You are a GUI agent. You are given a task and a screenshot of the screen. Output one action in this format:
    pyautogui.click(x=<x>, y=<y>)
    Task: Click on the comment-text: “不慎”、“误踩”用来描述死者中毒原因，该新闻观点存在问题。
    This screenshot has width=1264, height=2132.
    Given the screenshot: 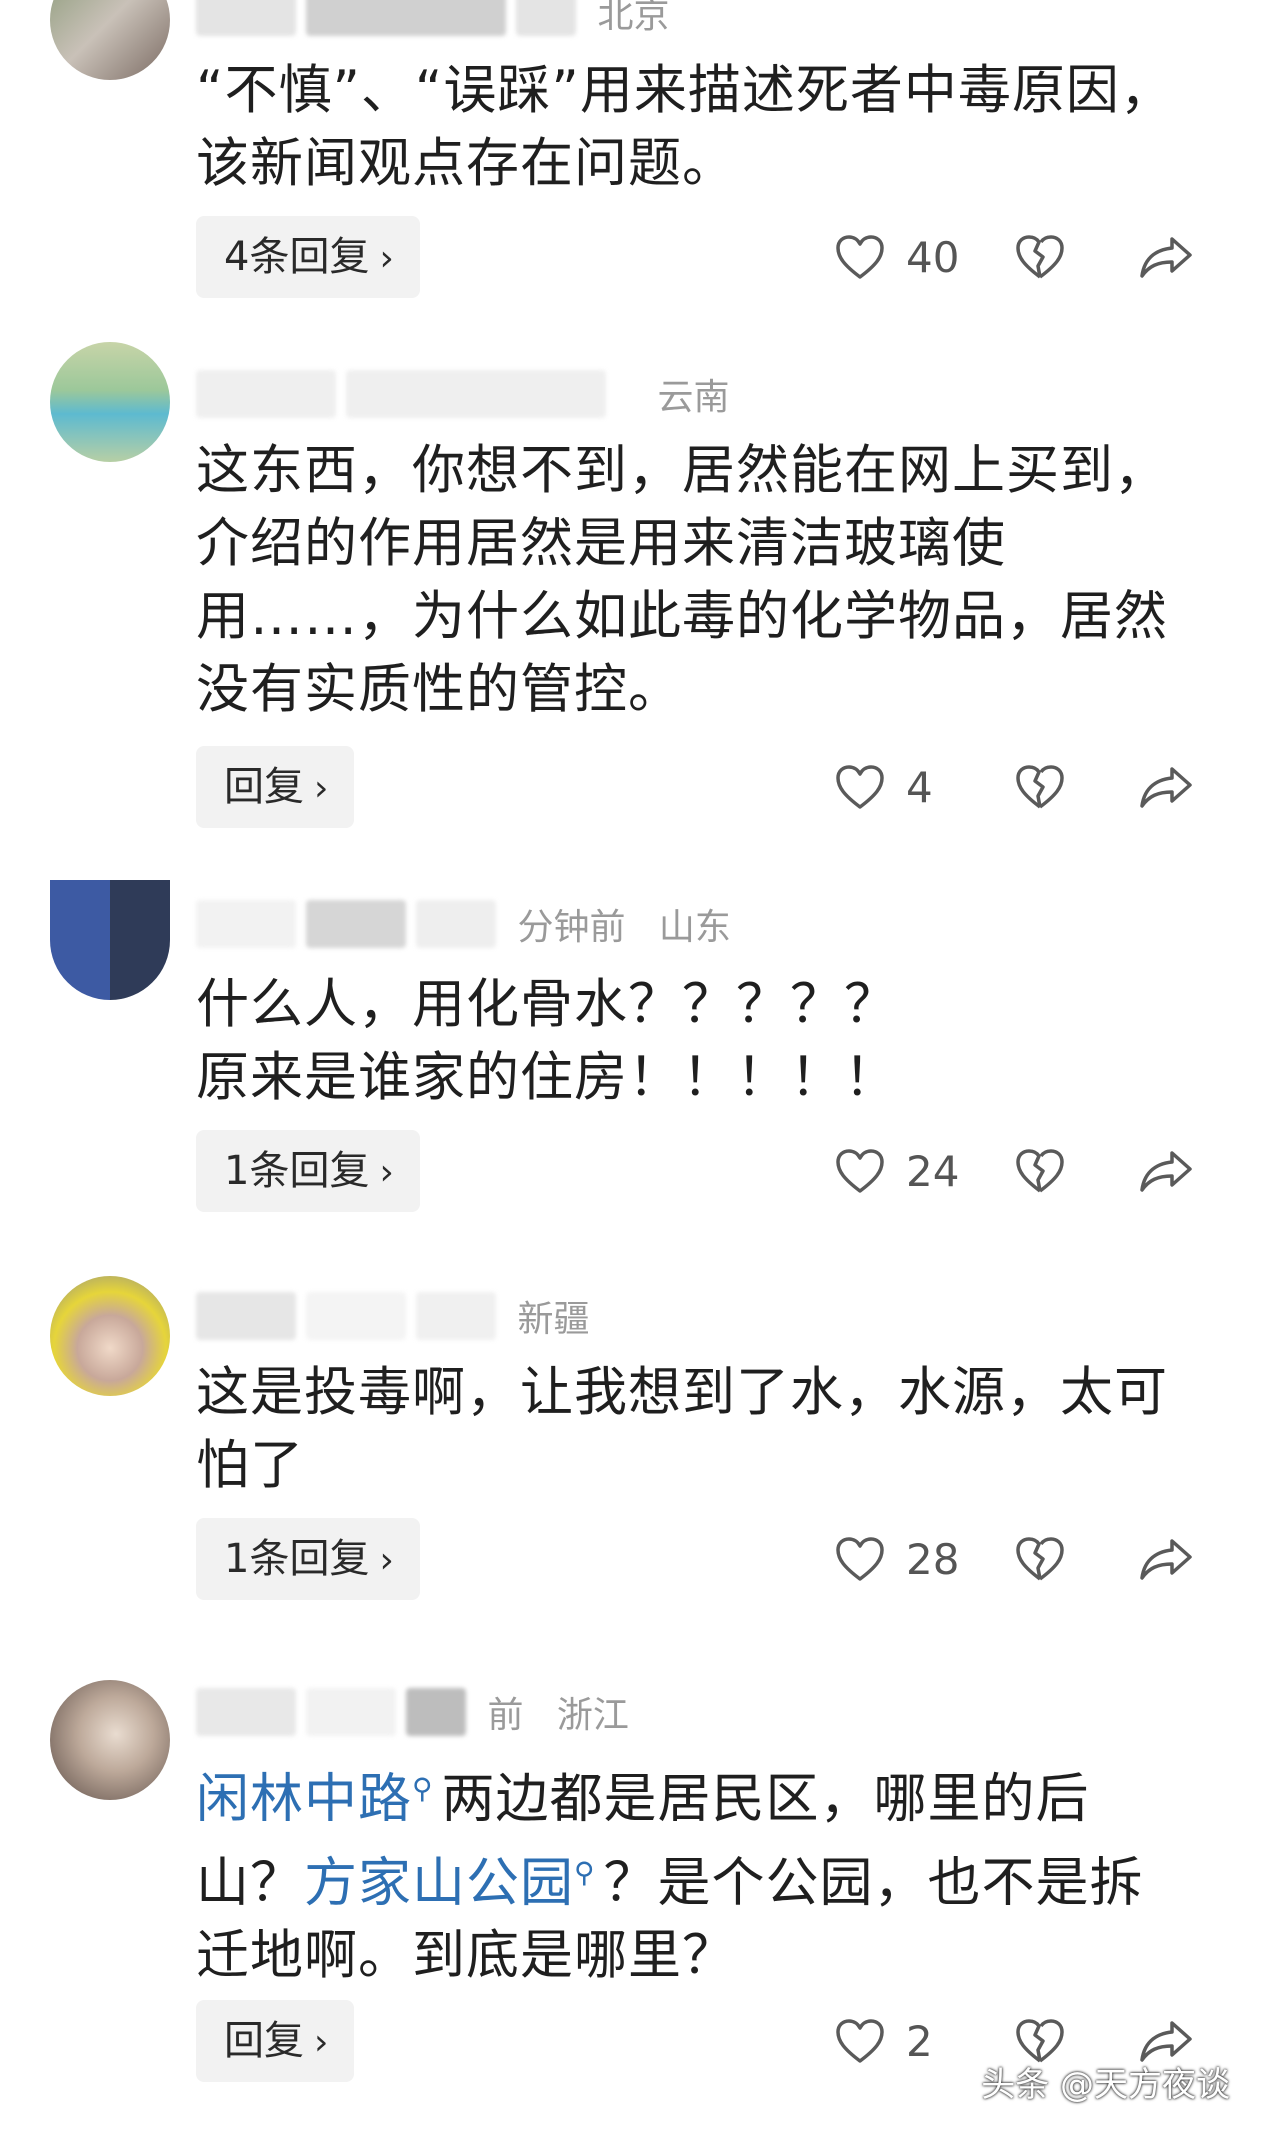 What is the action you would take?
    pyautogui.click(x=691, y=127)
    